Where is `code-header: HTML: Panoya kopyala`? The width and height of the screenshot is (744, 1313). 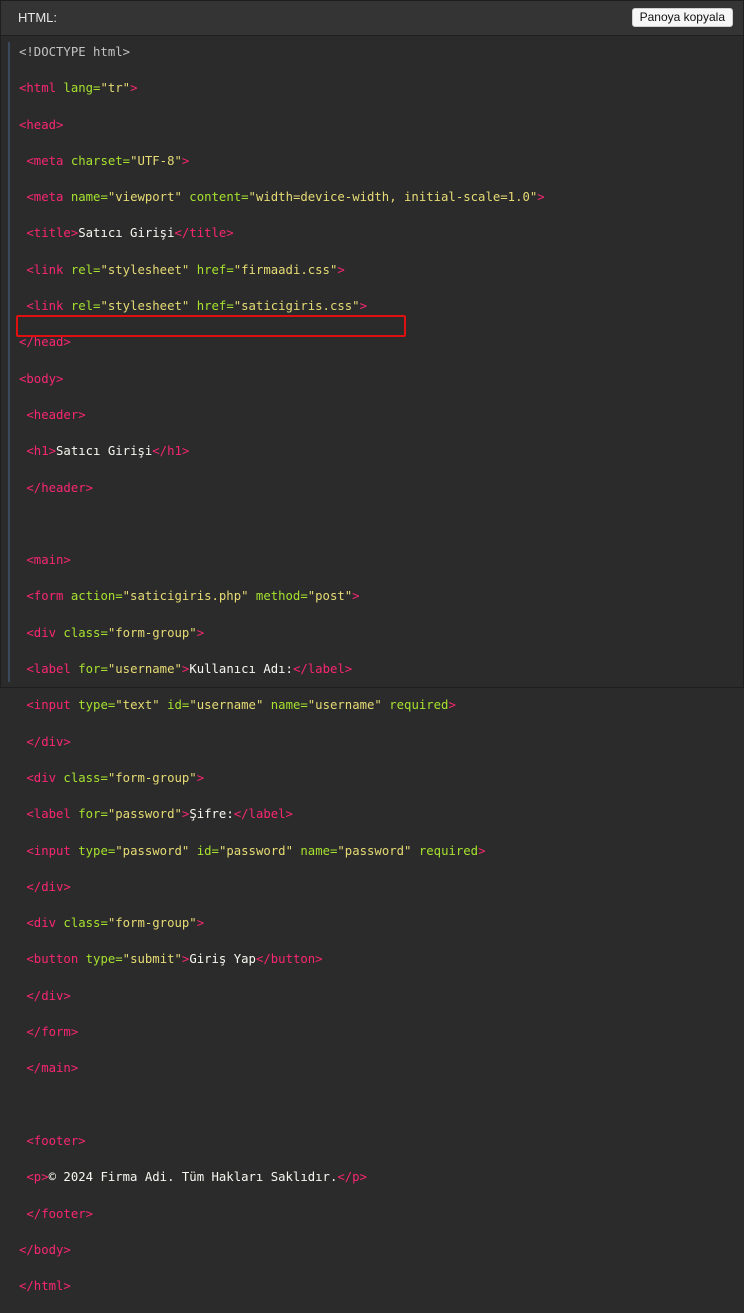 code-header: HTML: Panoya kopyala is located at coordinates (372, 18).